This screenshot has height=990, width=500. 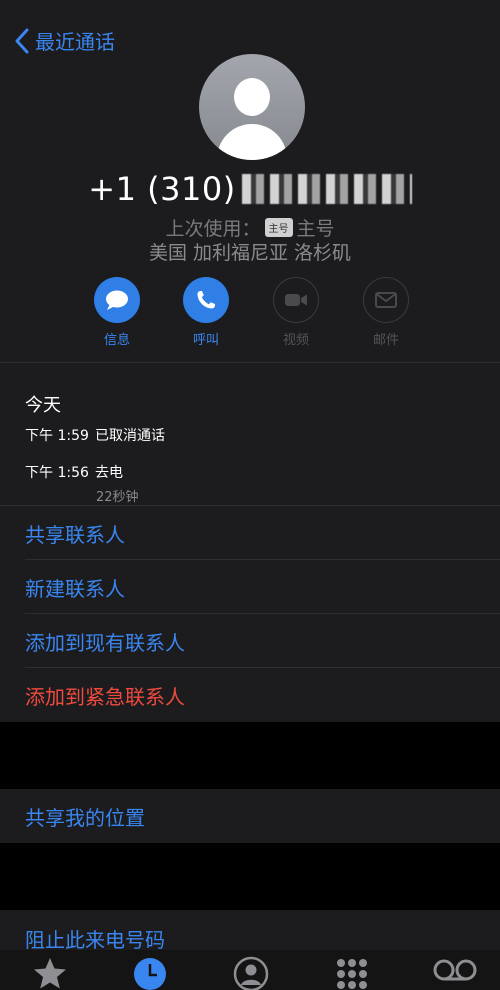 I want to click on call-duration: 22秒钟, so click(x=117, y=497).